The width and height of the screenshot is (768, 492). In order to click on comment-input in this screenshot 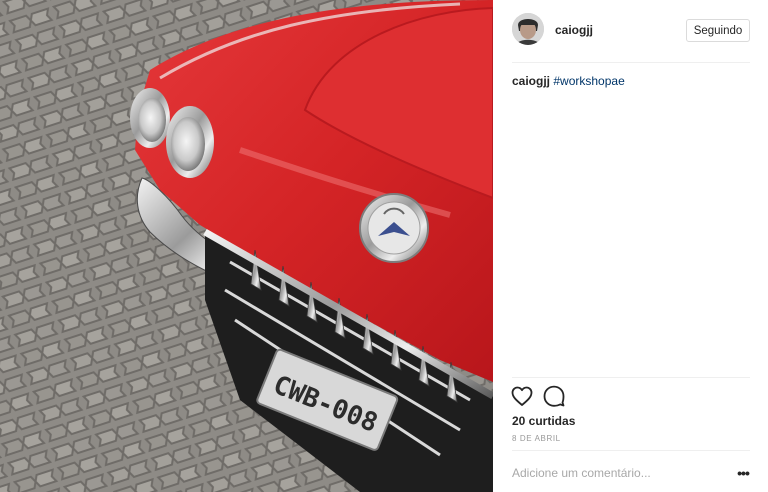, I will do `click(617, 473)`.